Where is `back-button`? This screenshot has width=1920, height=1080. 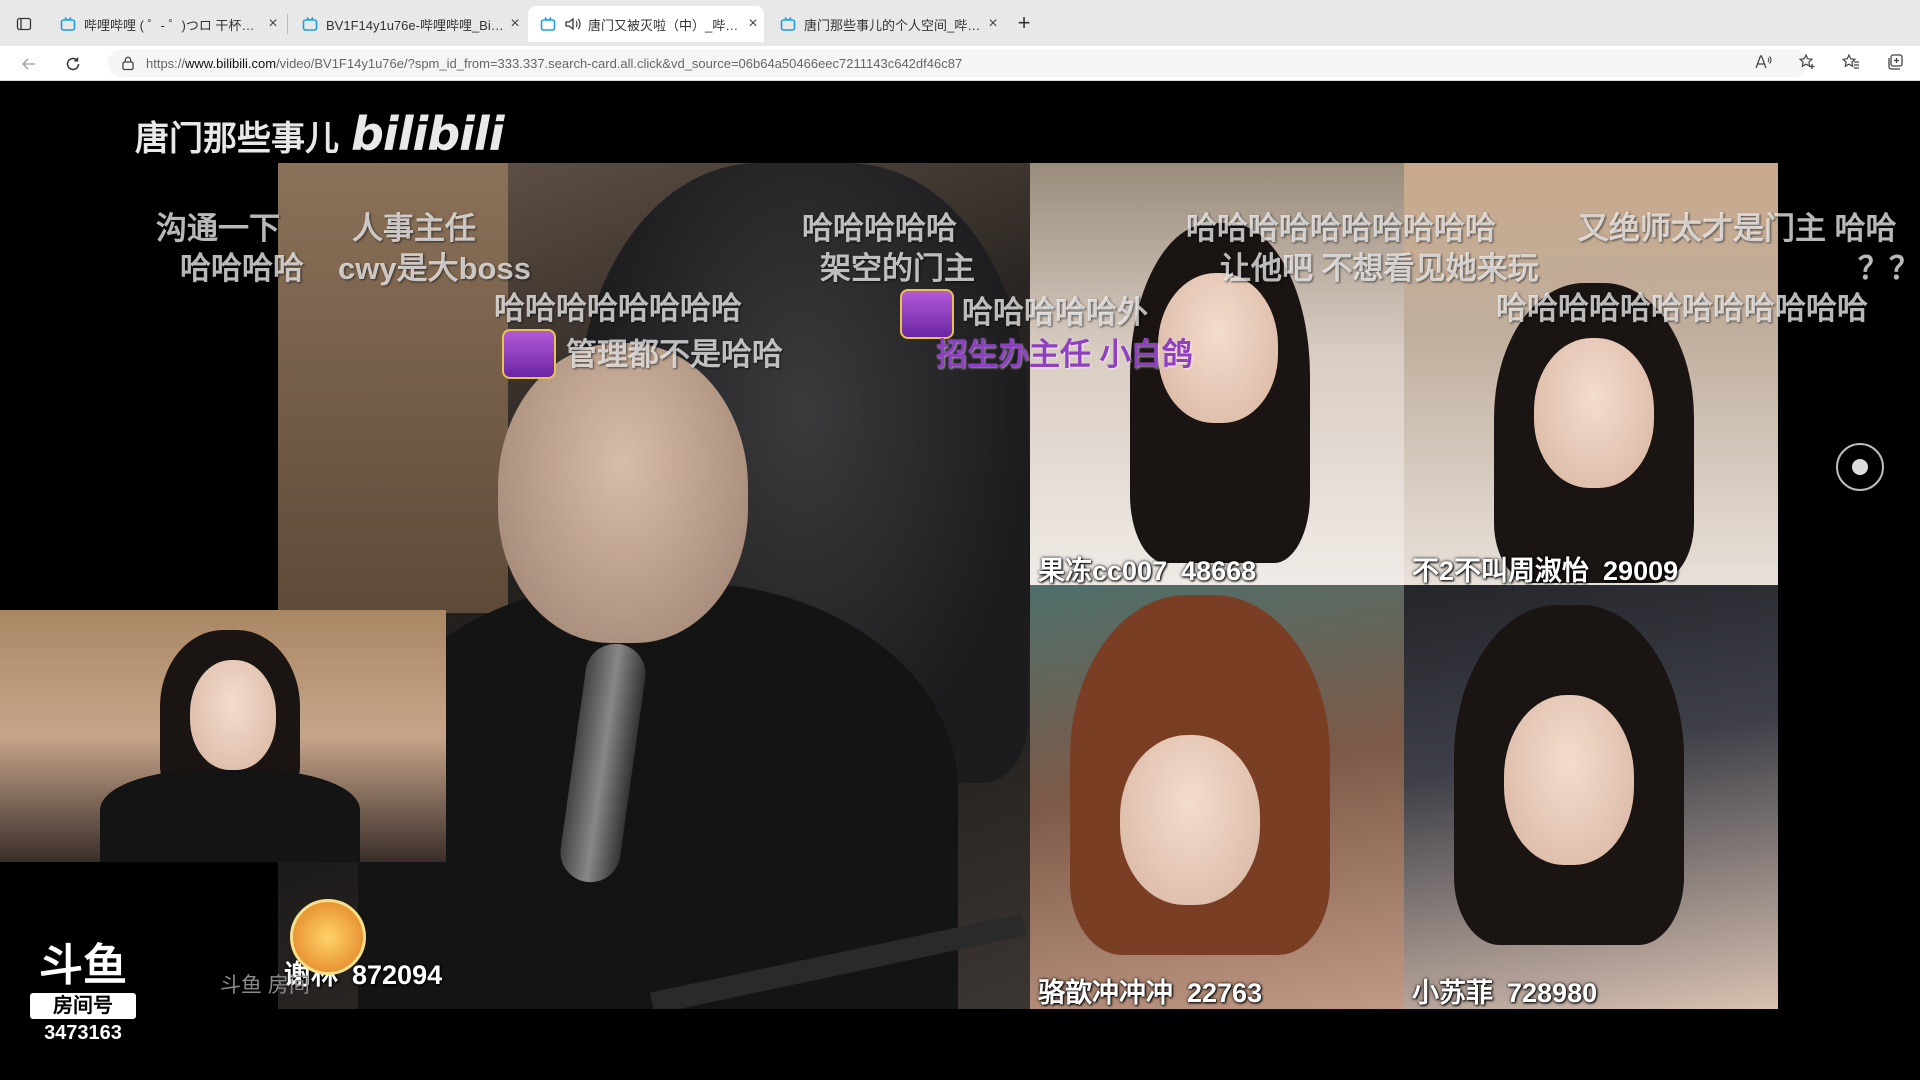
back-button is located at coordinates (29, 64).